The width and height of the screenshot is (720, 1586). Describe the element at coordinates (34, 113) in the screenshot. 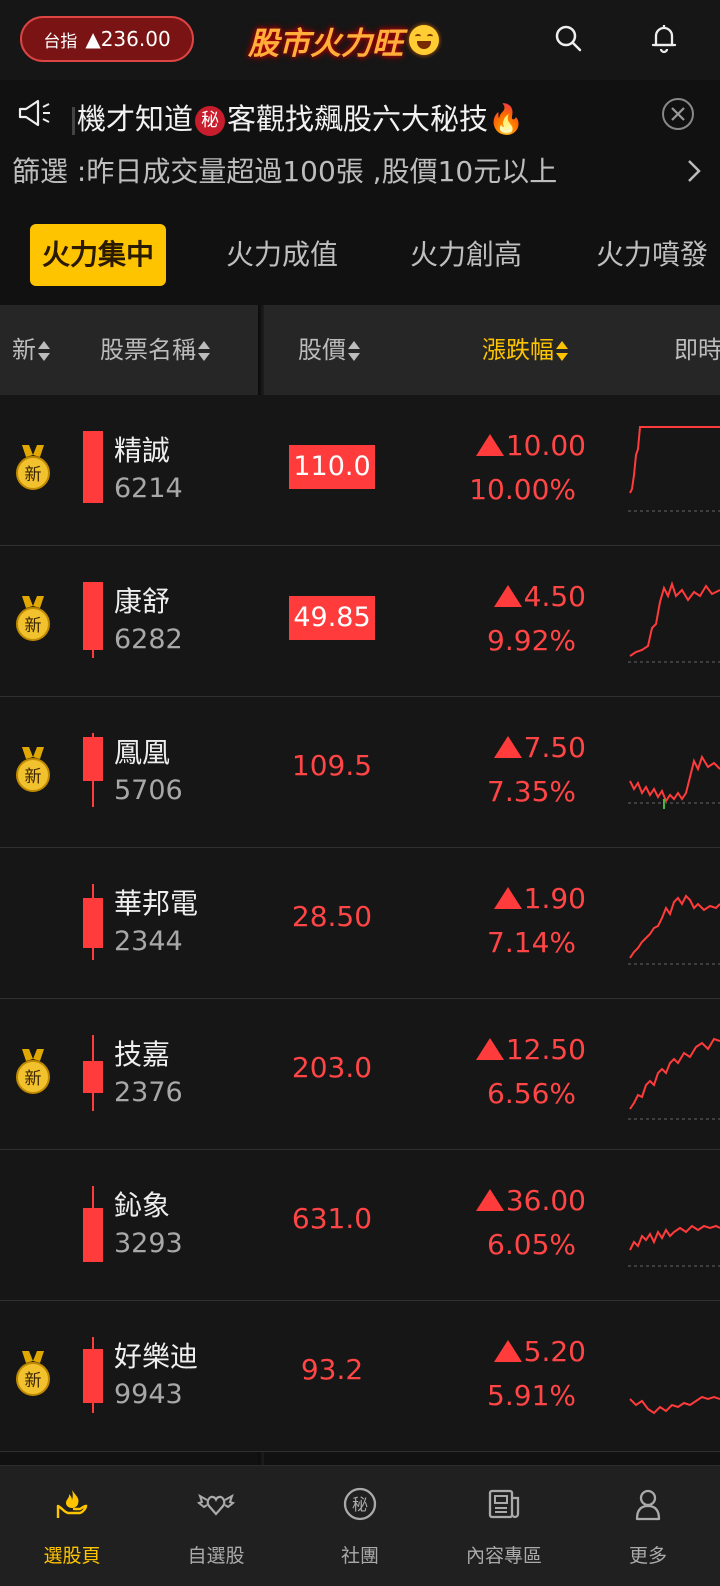

I see `megaphone-icon` at that location.